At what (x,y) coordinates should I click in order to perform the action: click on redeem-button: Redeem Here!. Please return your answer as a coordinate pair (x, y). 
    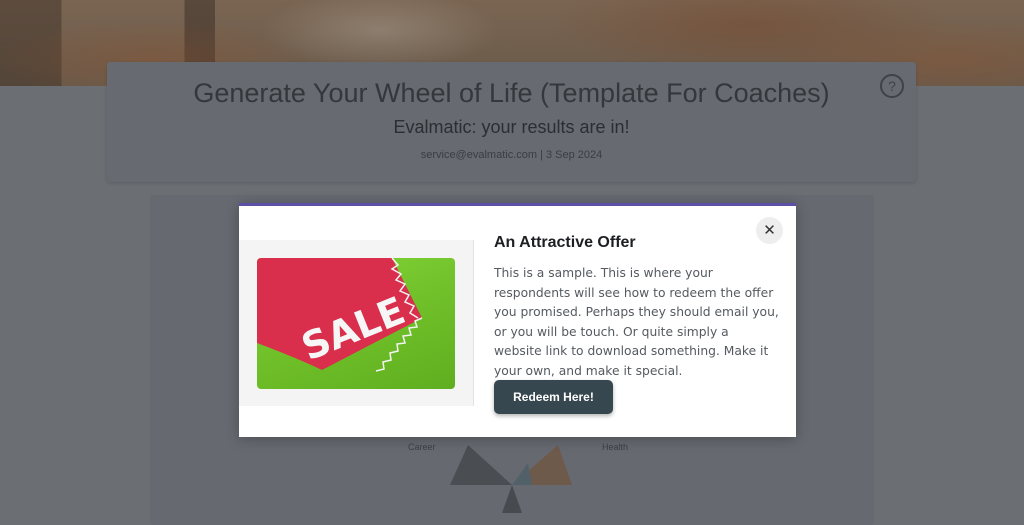
    Looking at the image, I should click on (553, 397).